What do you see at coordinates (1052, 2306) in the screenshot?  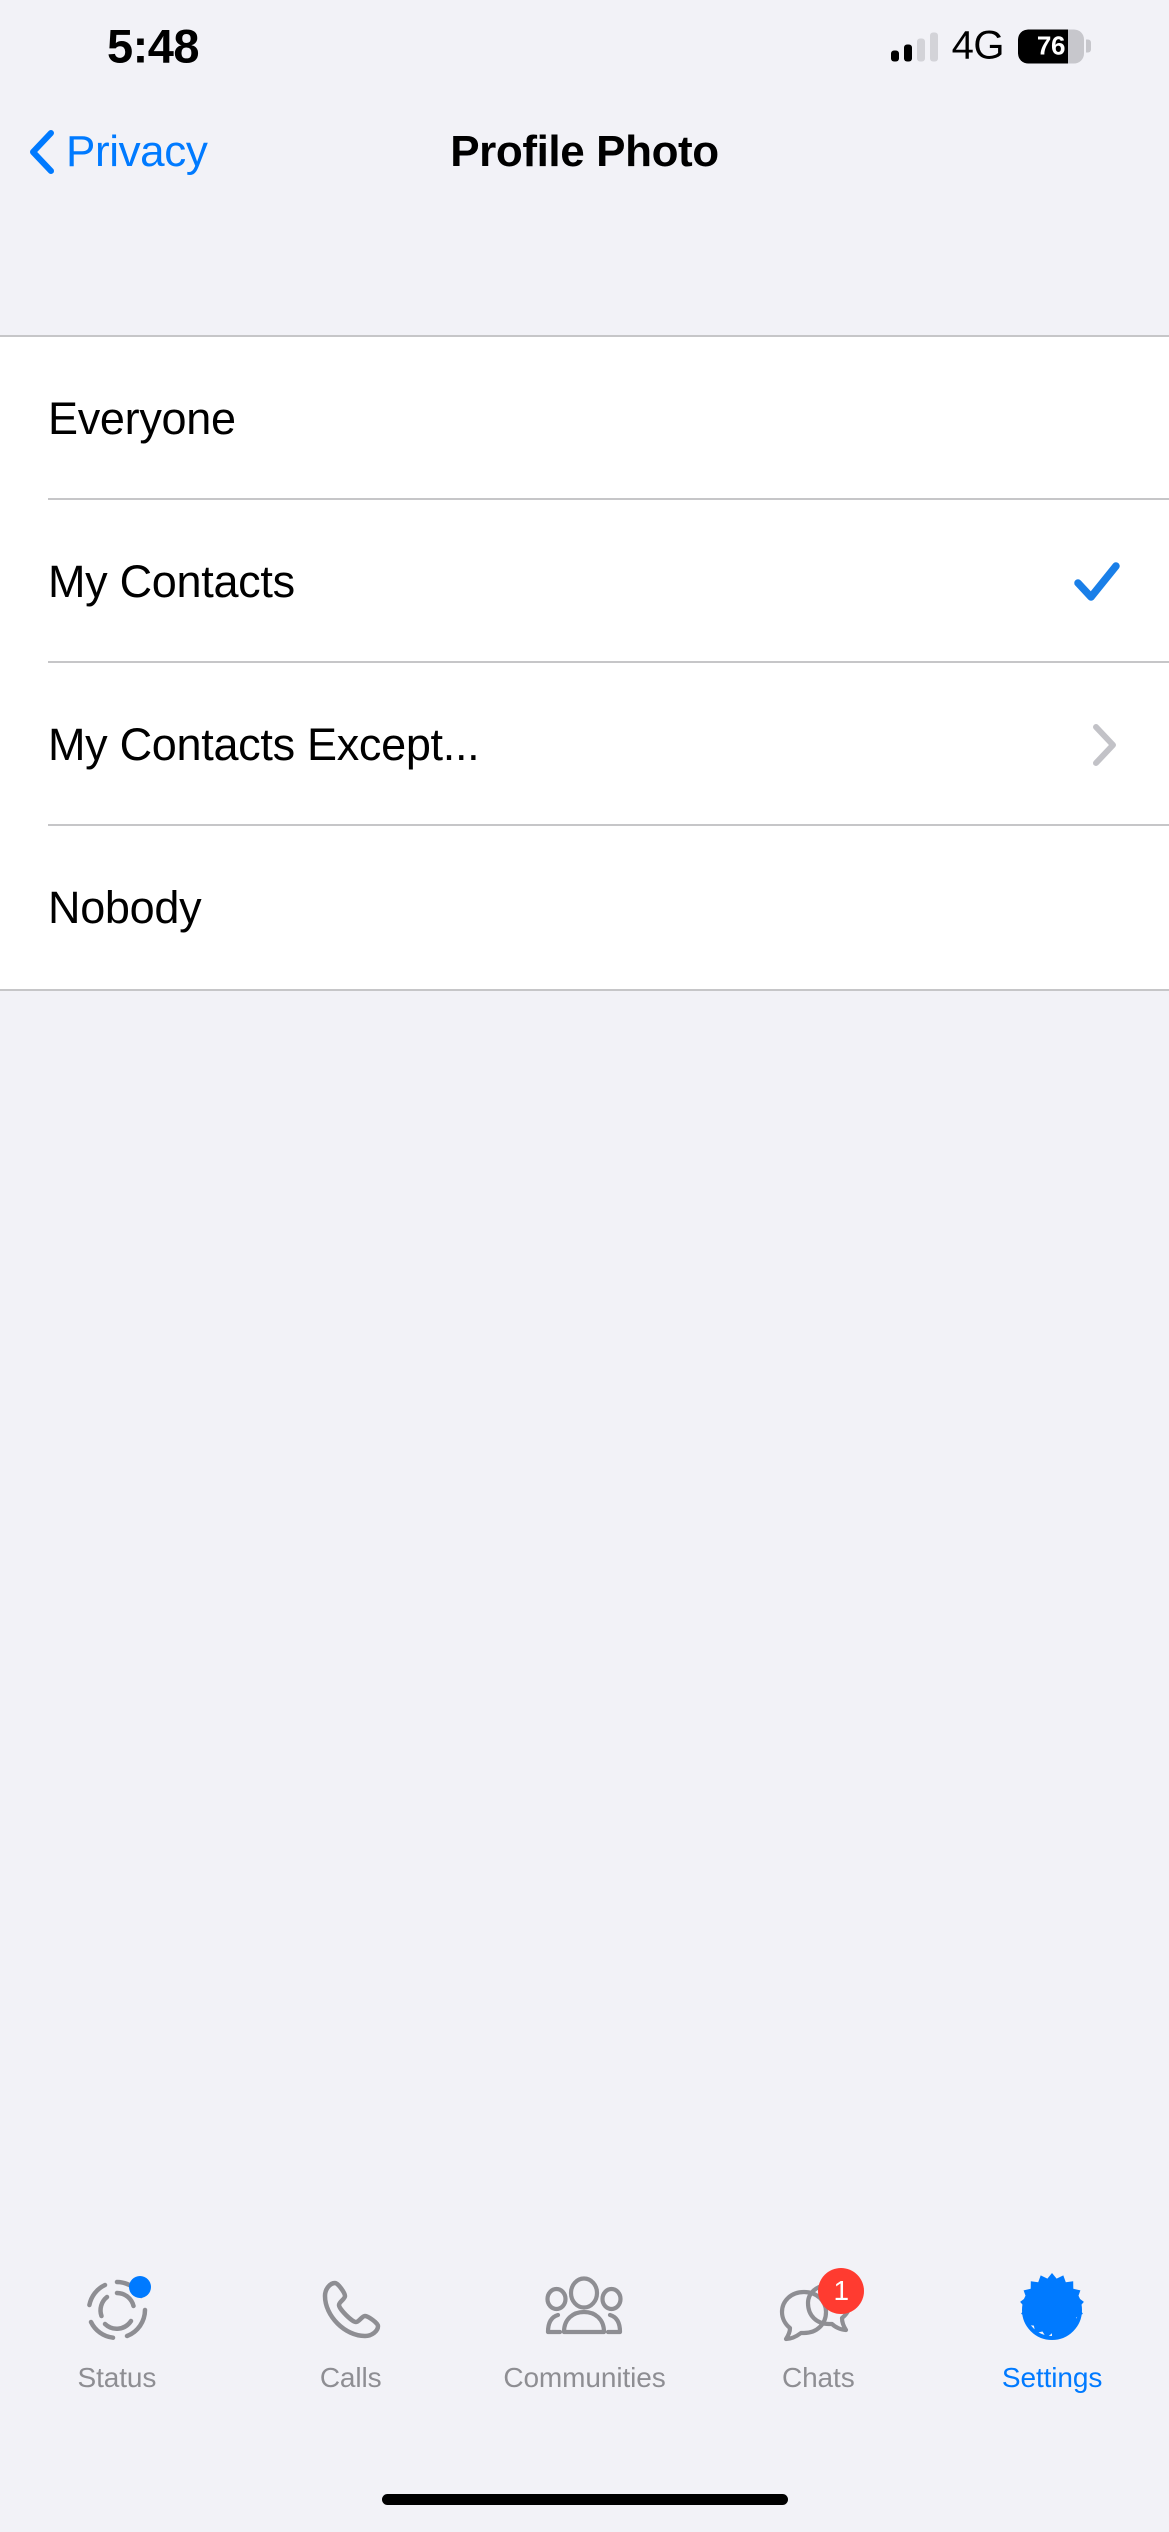 I see `gear-icon` at bounding box center [1052, 2306].